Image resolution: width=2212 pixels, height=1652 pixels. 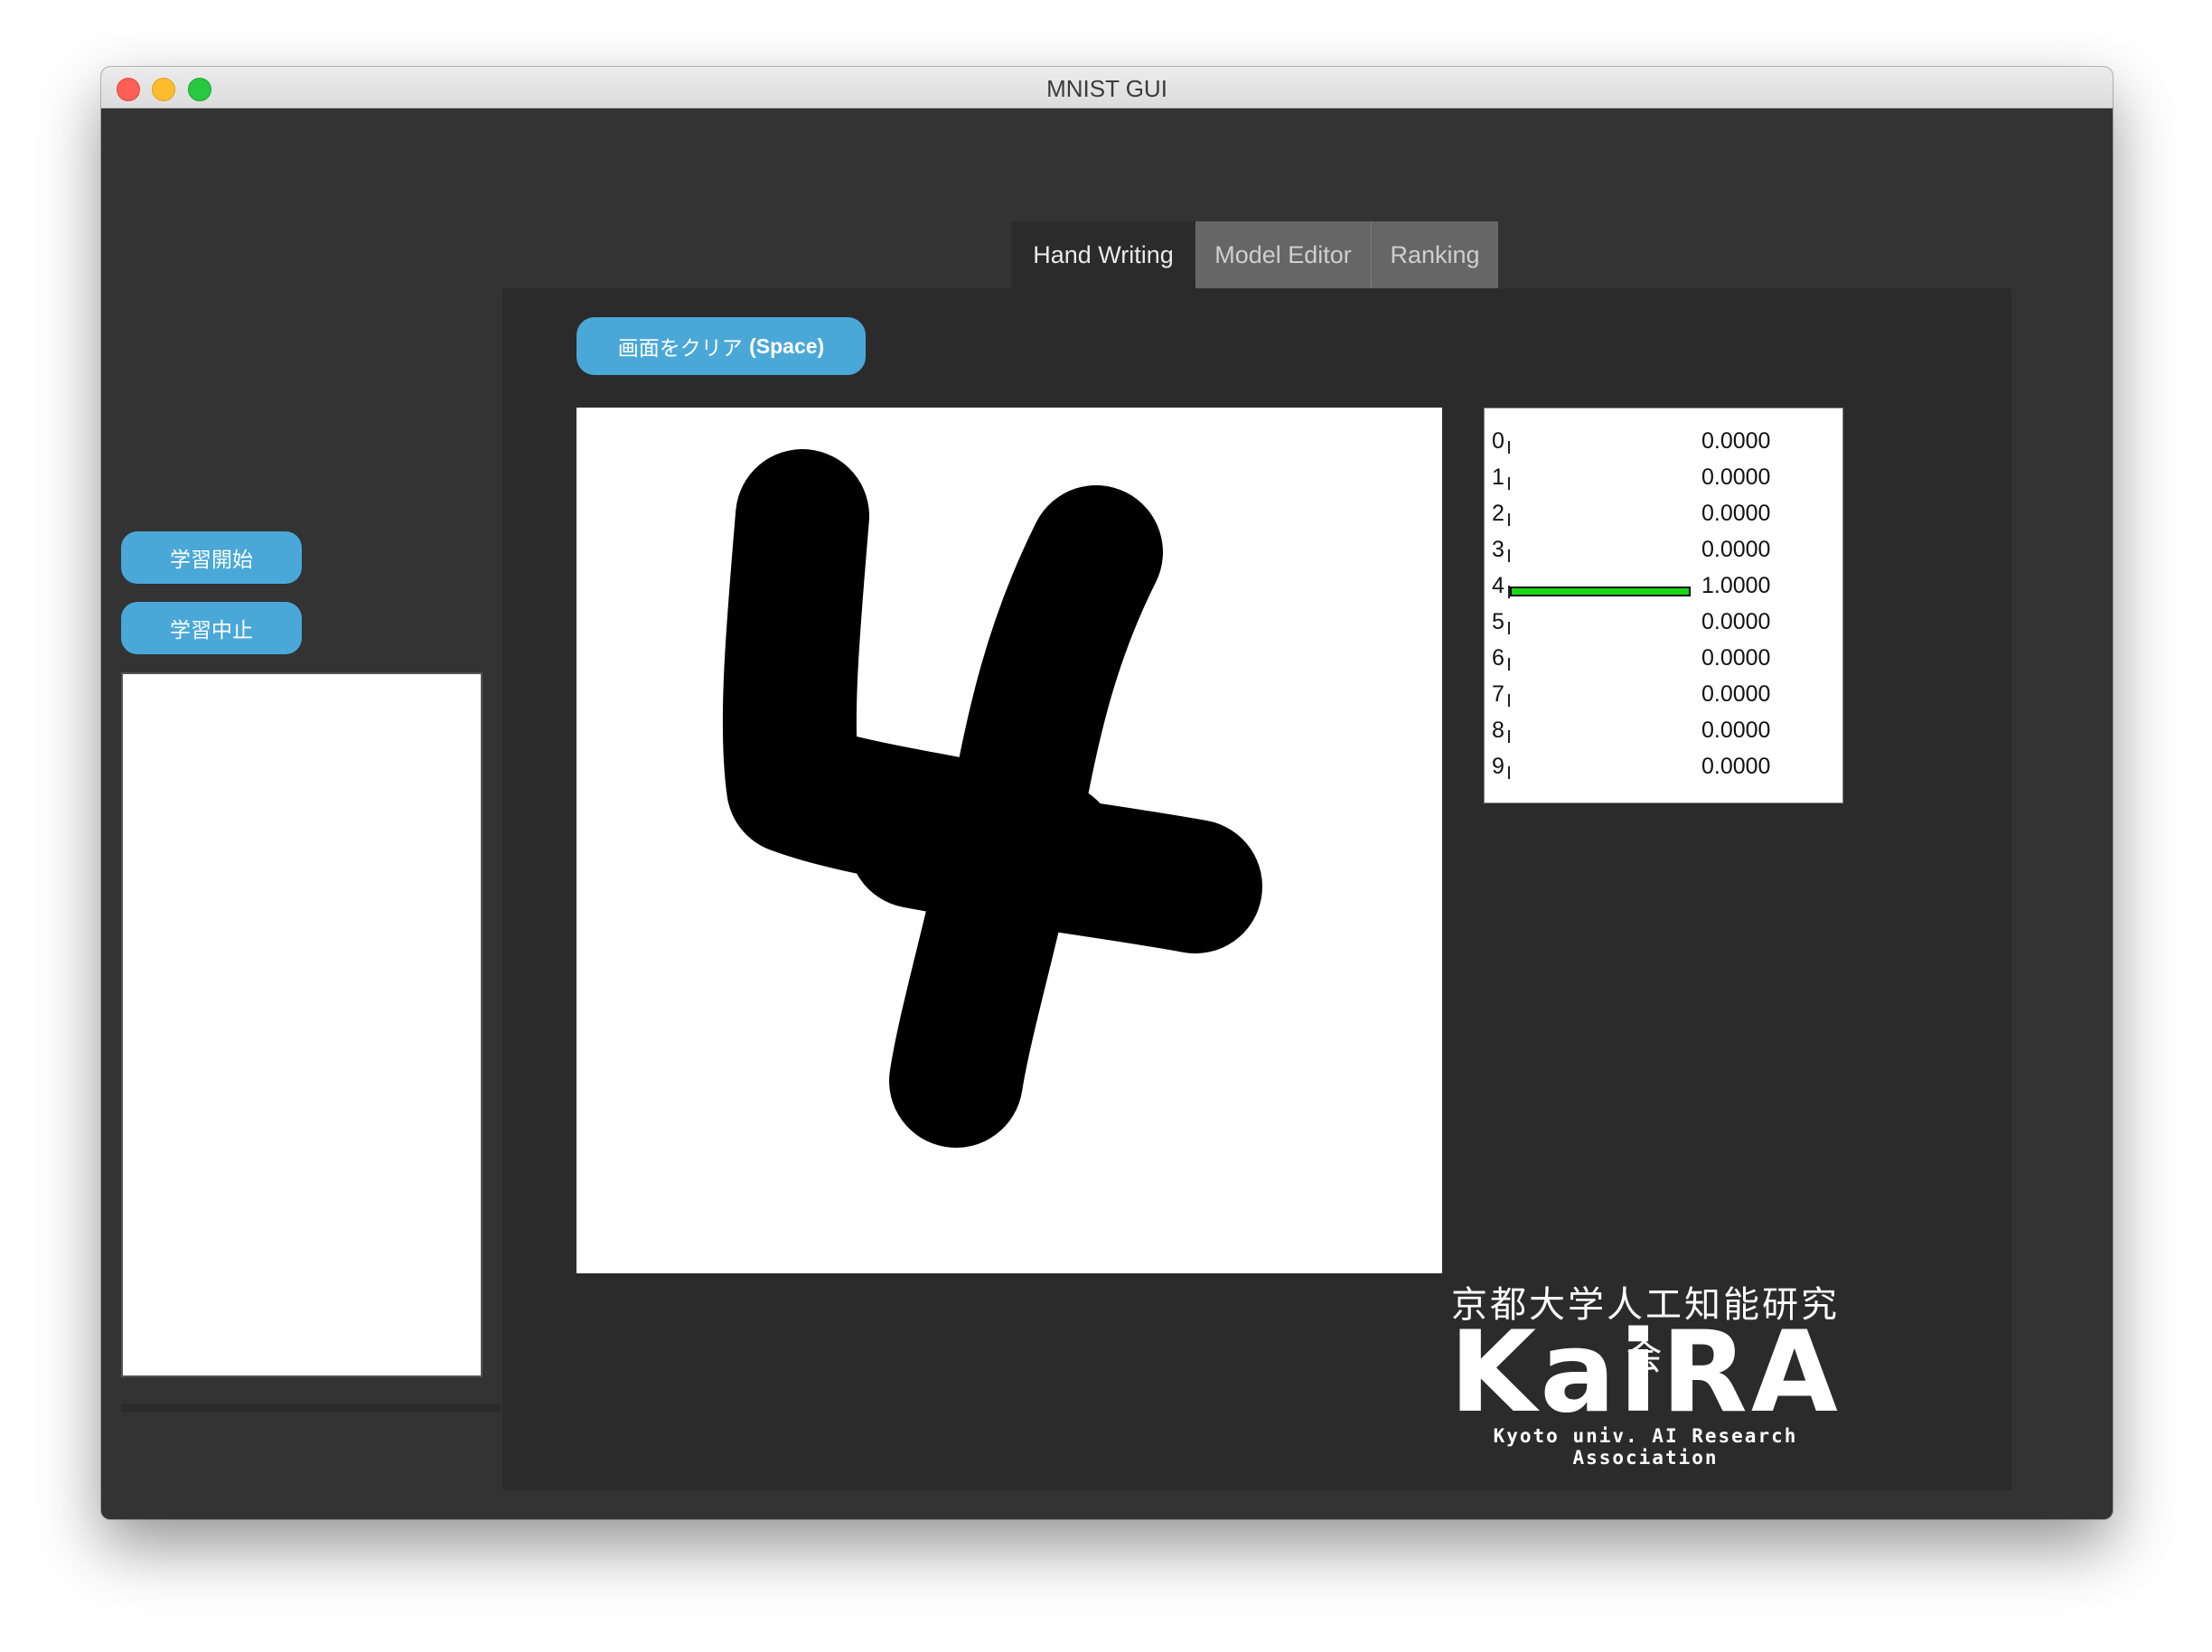 What do you see at coordinates (1498, 658) in the screenshot?
I see `prediction-digit: 6` at bounding box center [1498, 658].